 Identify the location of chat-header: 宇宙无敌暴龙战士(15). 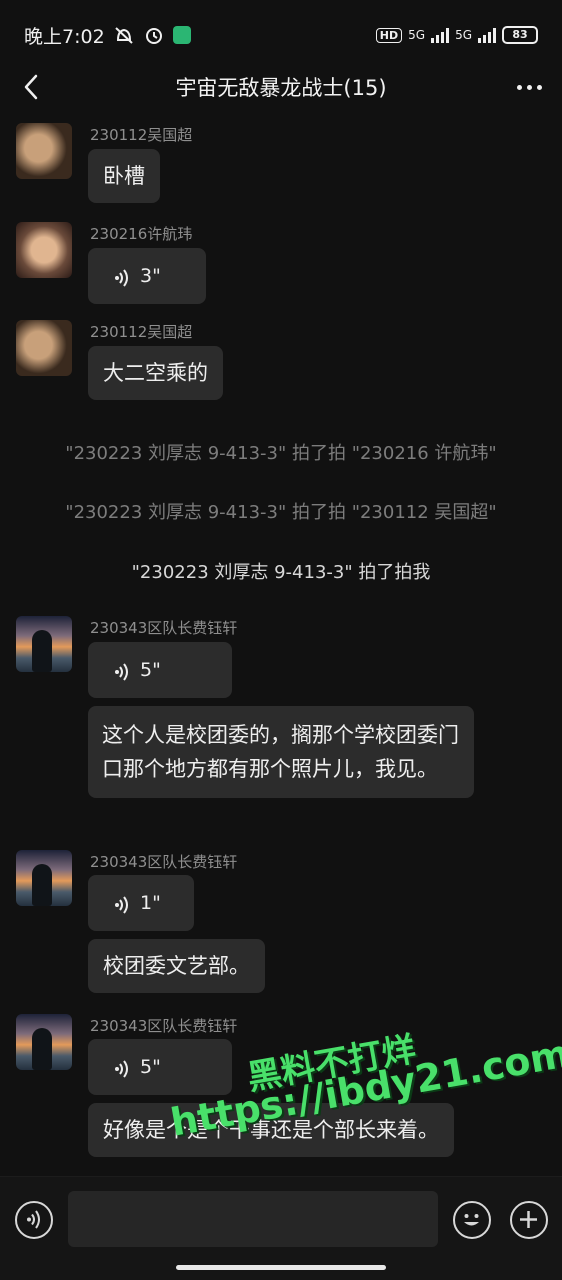
(281, 87).